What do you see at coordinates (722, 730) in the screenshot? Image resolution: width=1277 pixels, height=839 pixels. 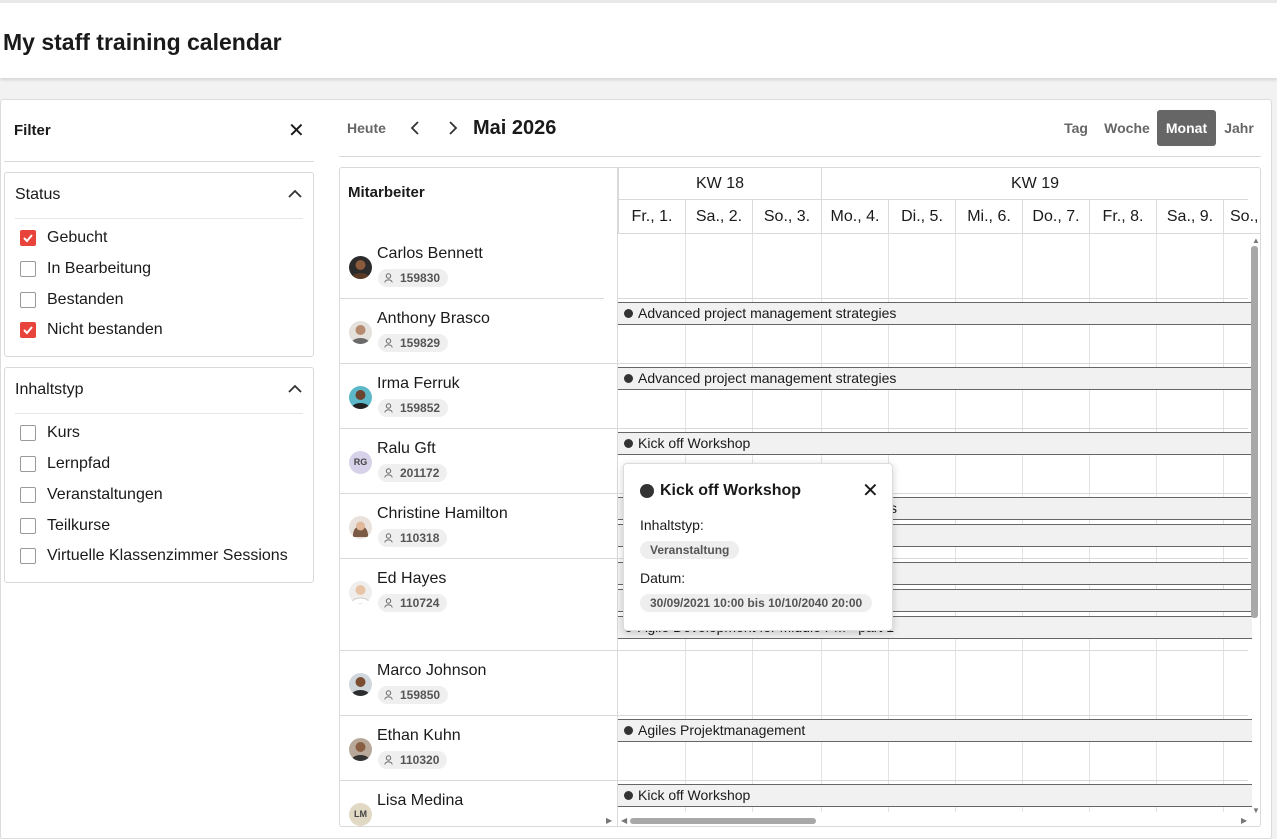 I see `event-title: Agiles Projektmanagement` at bounding box center [722, 730].